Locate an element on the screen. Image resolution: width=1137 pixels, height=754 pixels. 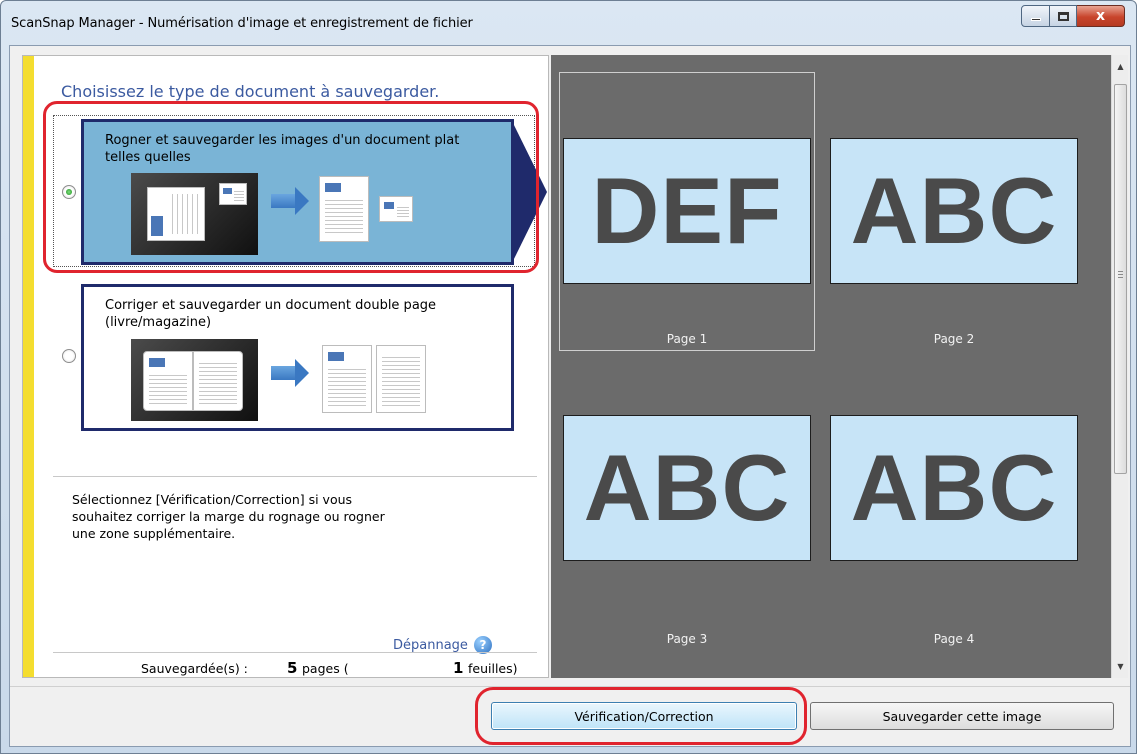
book-left-page-icon is located at coordinates (168, 381).